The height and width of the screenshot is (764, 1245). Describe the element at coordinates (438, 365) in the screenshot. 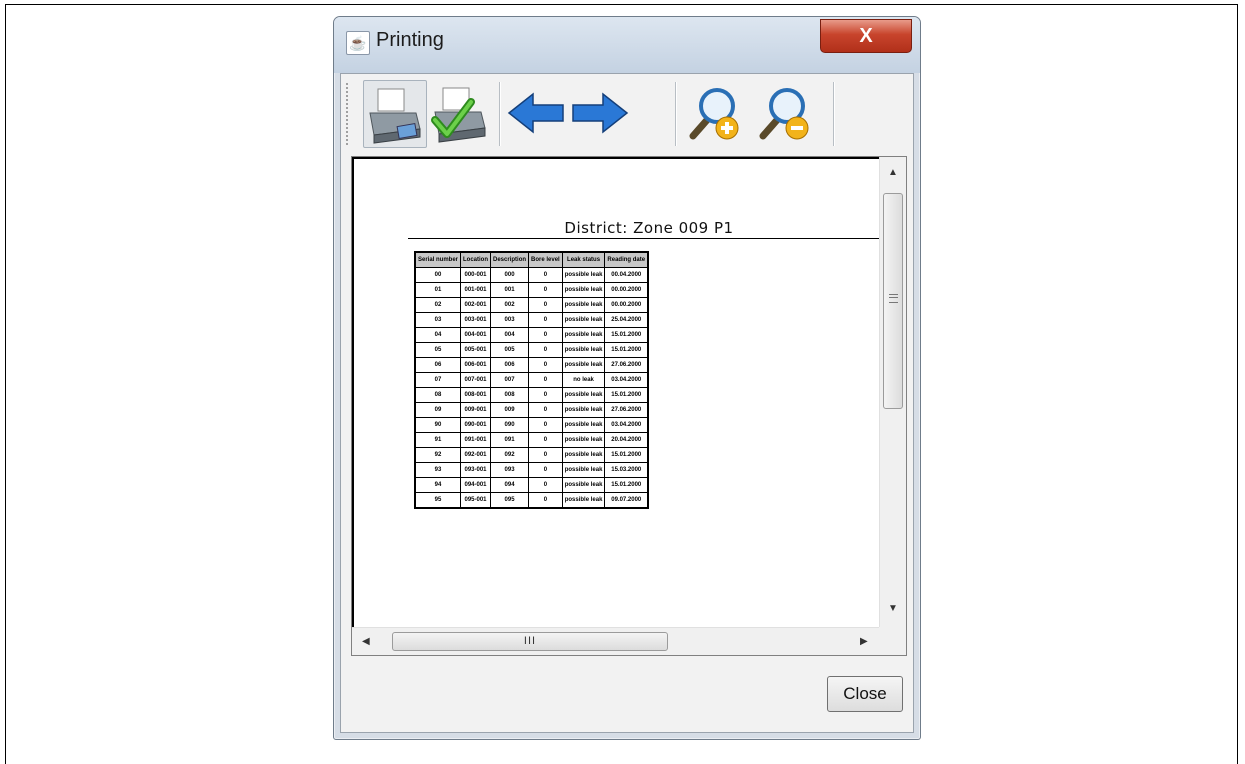

I see `table-cell: 06` at that location.